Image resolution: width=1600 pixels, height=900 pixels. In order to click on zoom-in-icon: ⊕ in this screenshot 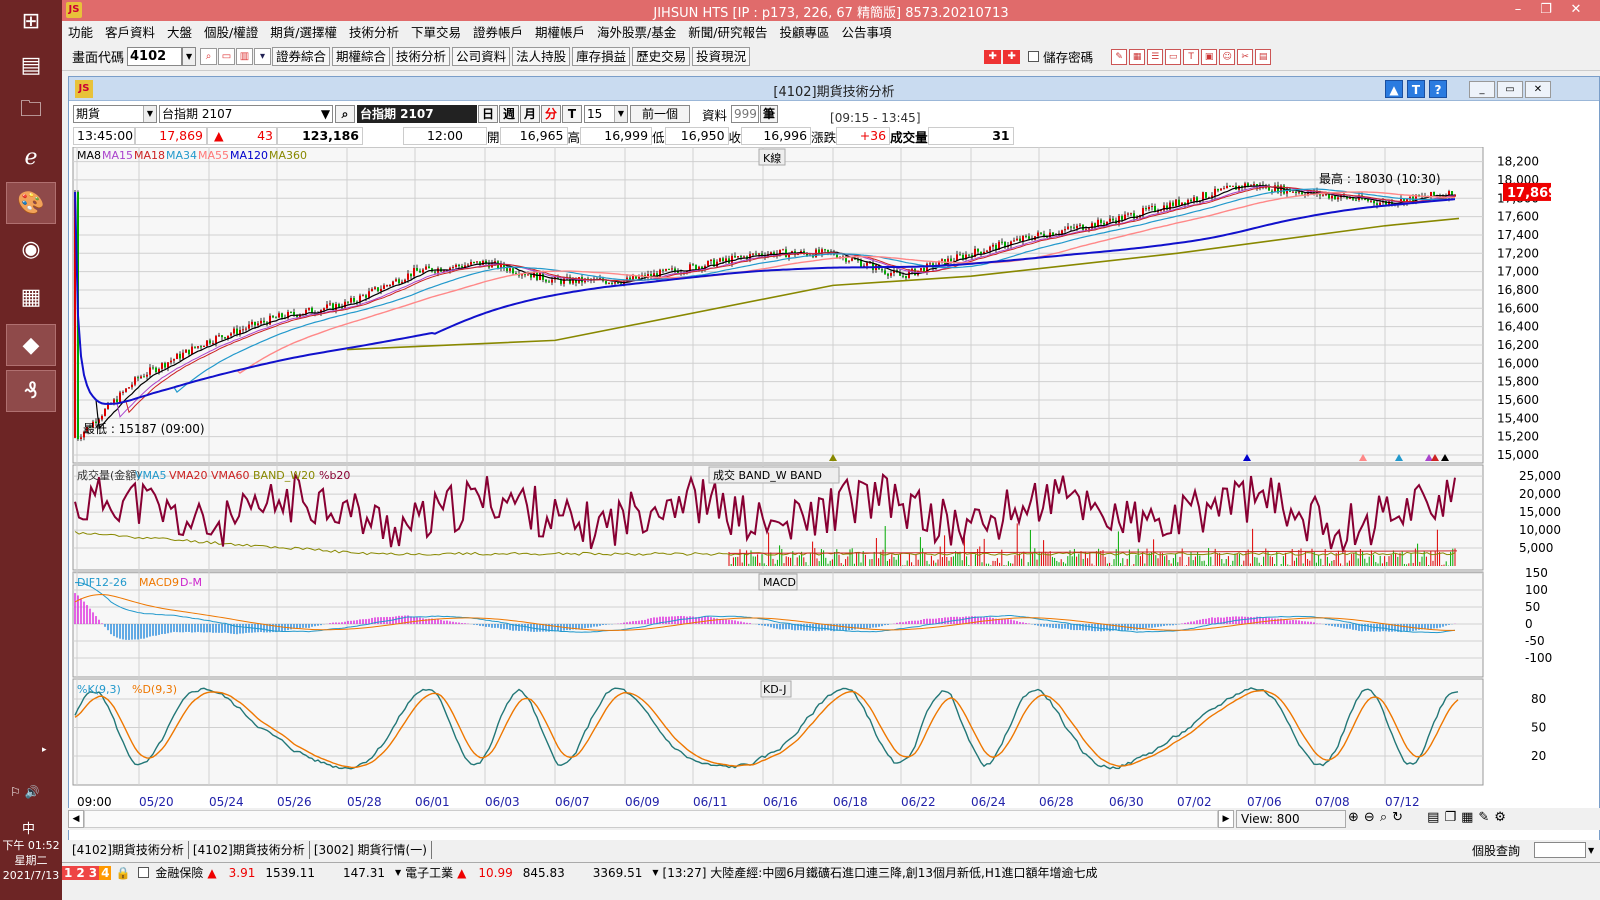, I will do `click(1356, 817)`.